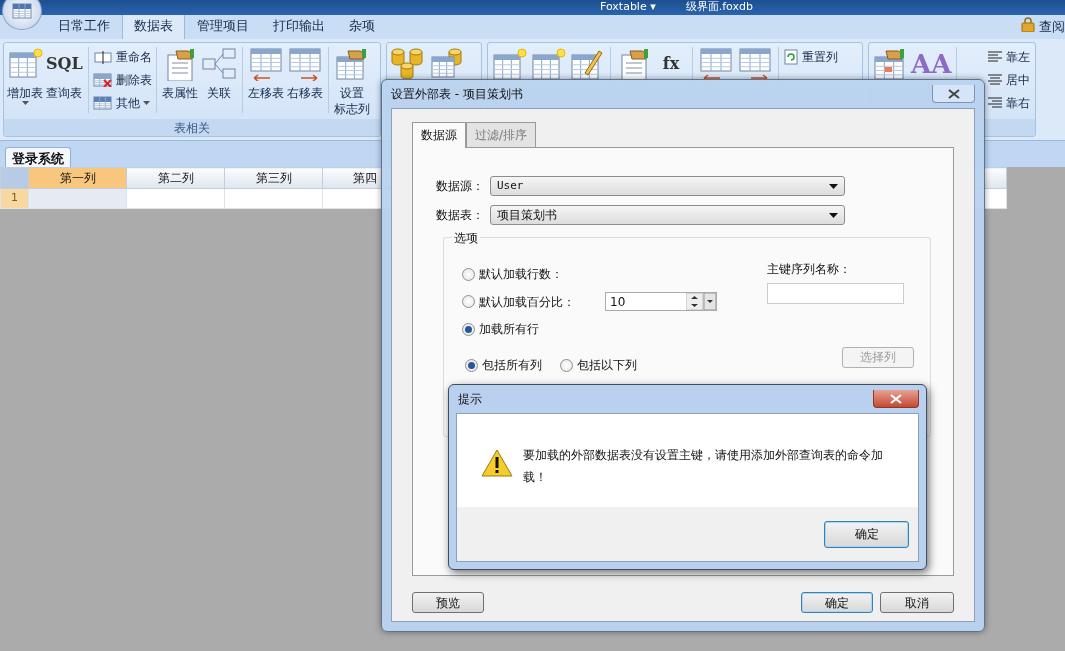 This screenshot has height=651, width=1065. Describe the element at coordinates (304, 74) in the screenshot. I see `ribbon-button: 右移表` at that location.